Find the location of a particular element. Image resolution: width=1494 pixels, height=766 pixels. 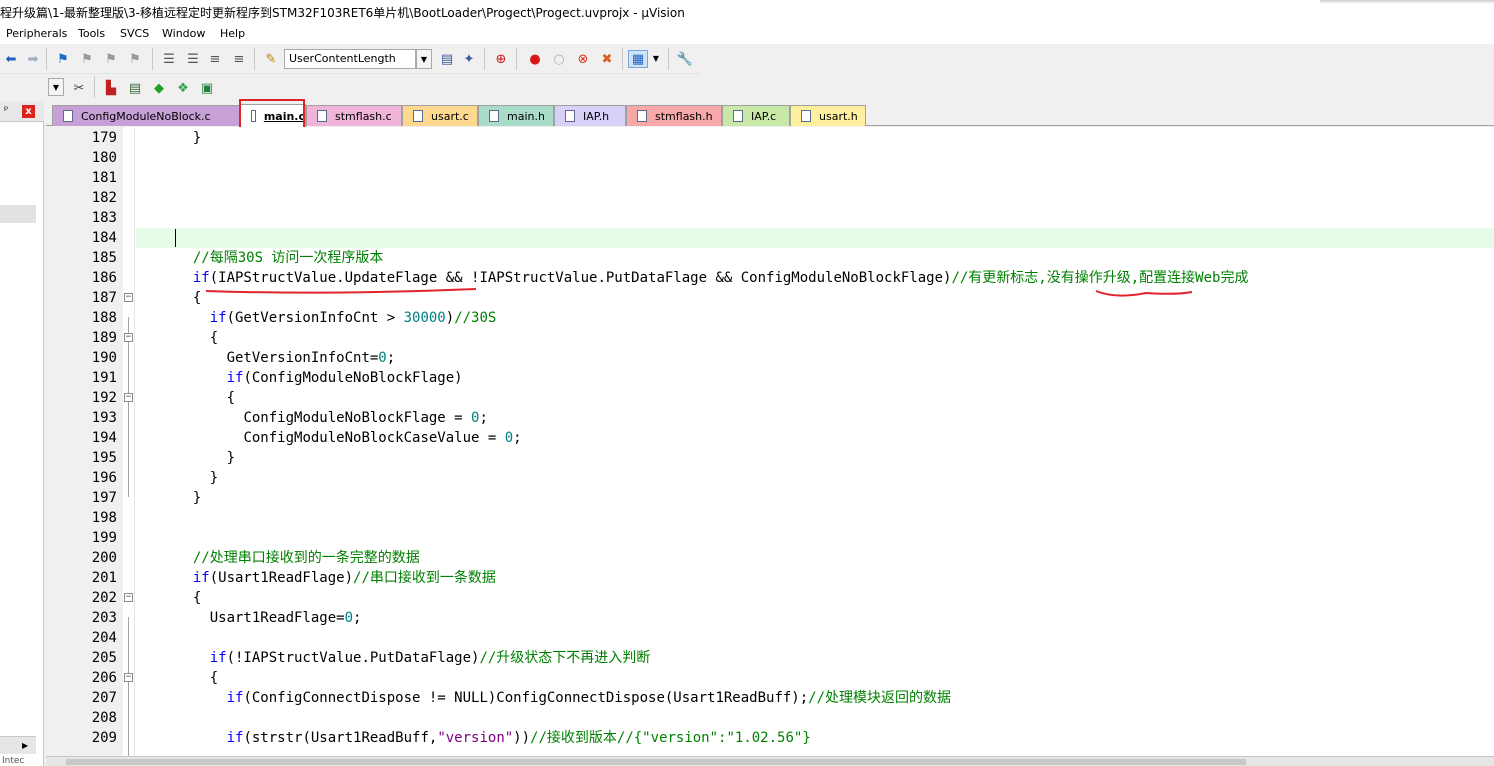

configure-icon: 🔧 is located at coordinates (685, 59).